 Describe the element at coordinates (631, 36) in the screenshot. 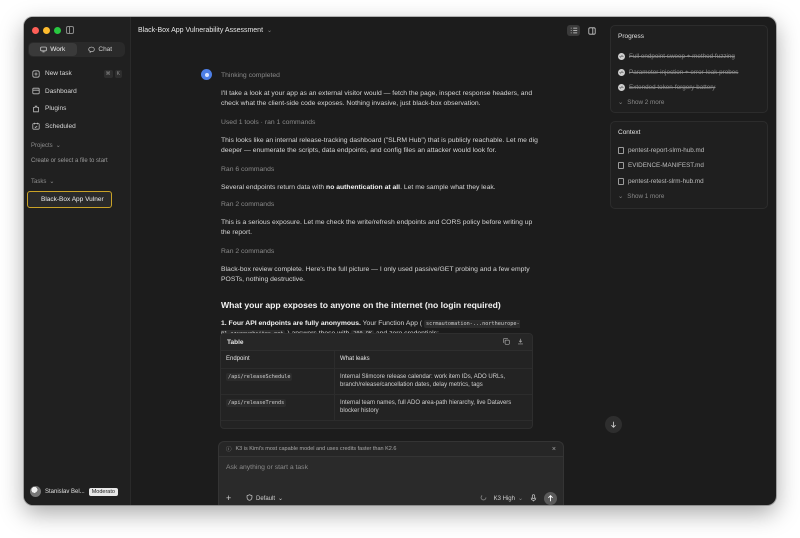

I see `progress-title: Progress` at that location.